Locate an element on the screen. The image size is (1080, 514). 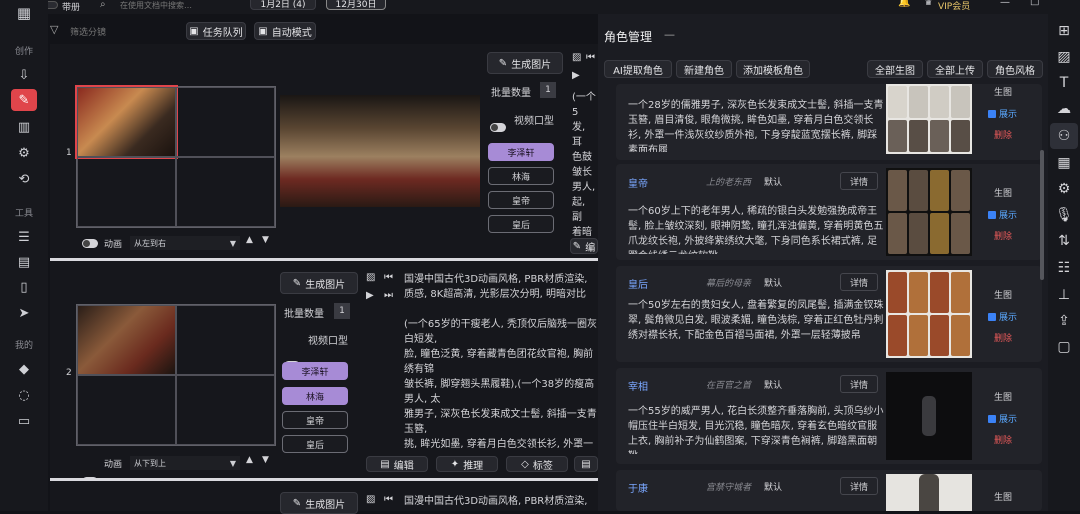
panel-scrollbar is located at coordinates (1042, 215).